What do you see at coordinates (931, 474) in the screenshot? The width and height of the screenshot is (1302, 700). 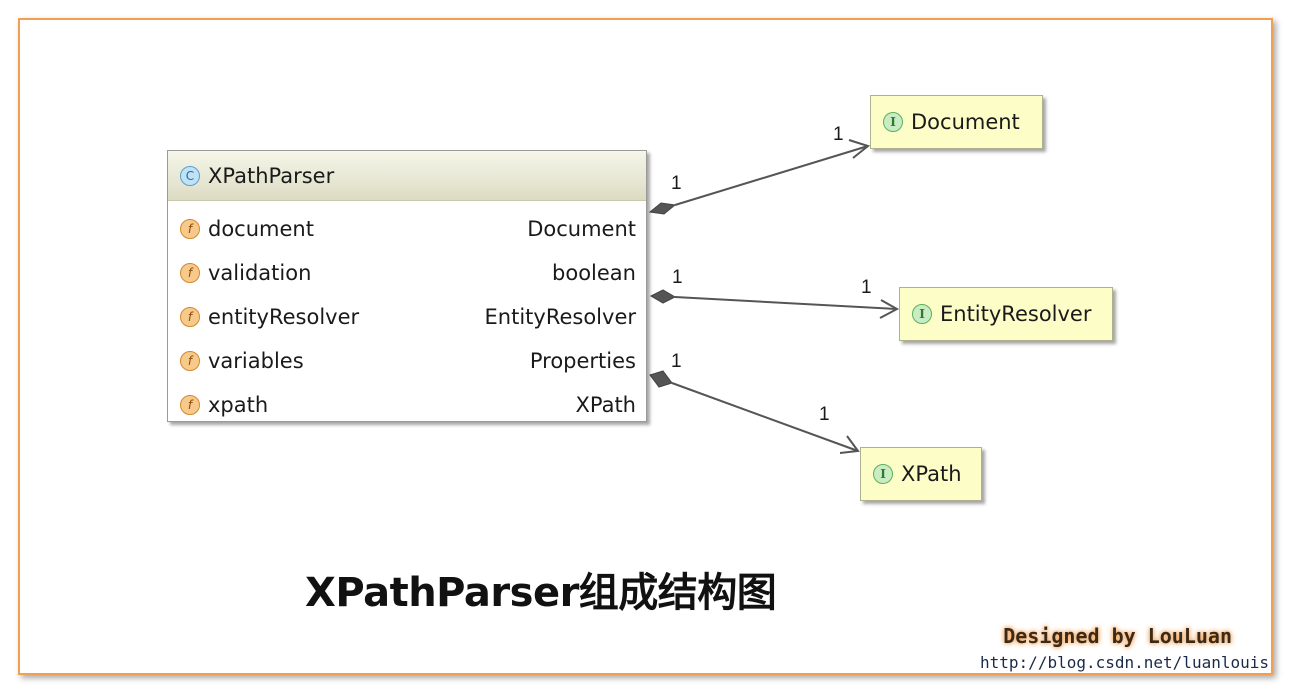 I see `interface-name: XPath` at bounding box center [931, 474].